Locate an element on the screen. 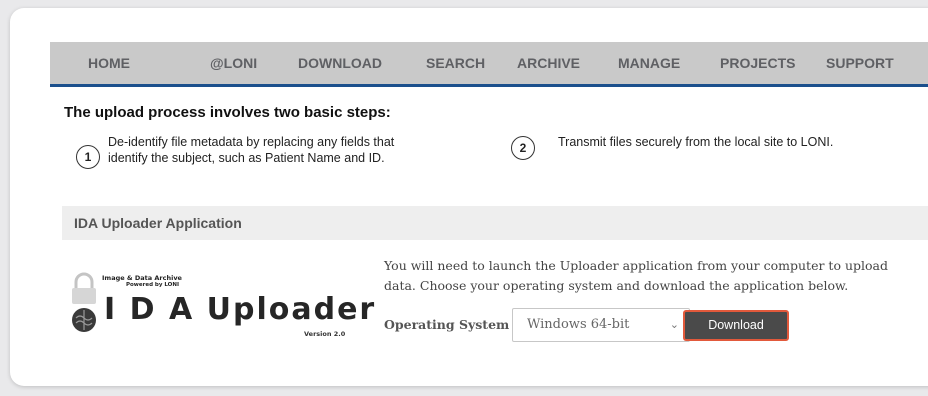  step-2-number: 2 is located at coordinates (523, 148).